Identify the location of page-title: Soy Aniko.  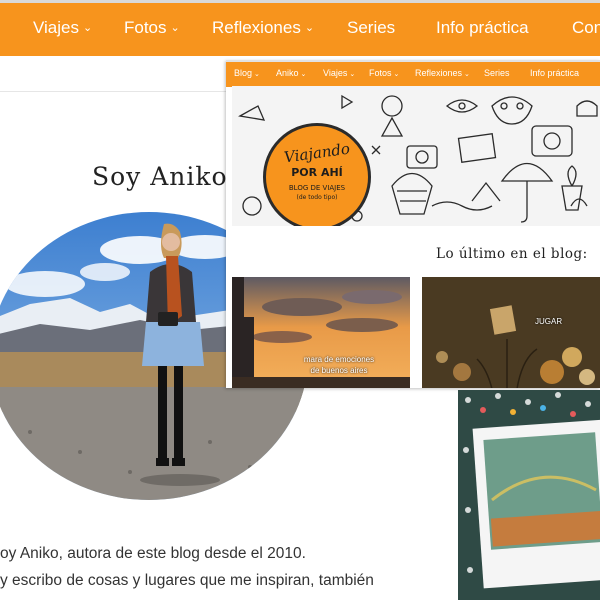
(160, 176).